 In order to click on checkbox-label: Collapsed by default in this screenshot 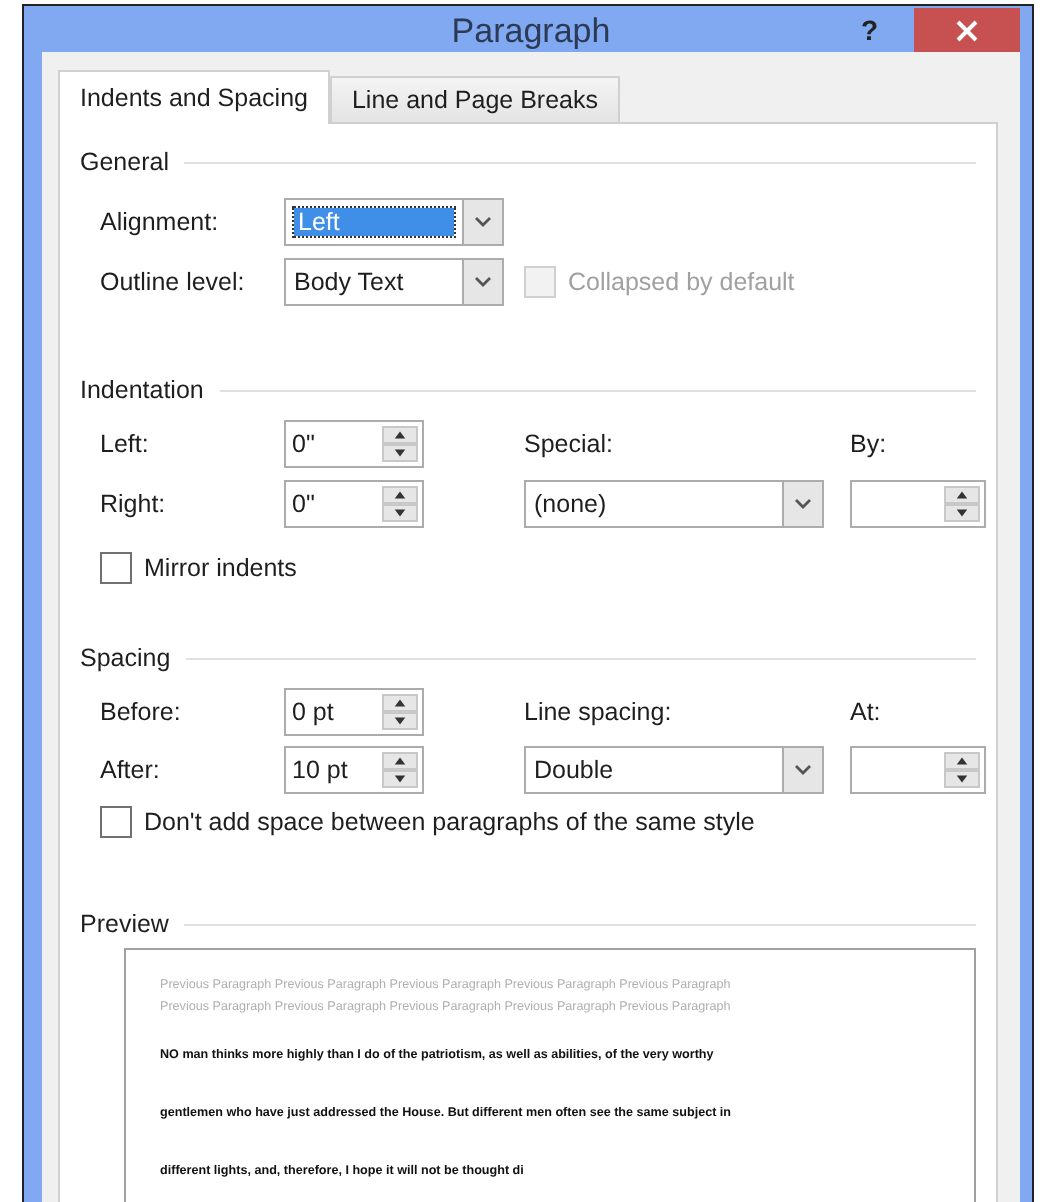, I will do `click(681, 282)`.